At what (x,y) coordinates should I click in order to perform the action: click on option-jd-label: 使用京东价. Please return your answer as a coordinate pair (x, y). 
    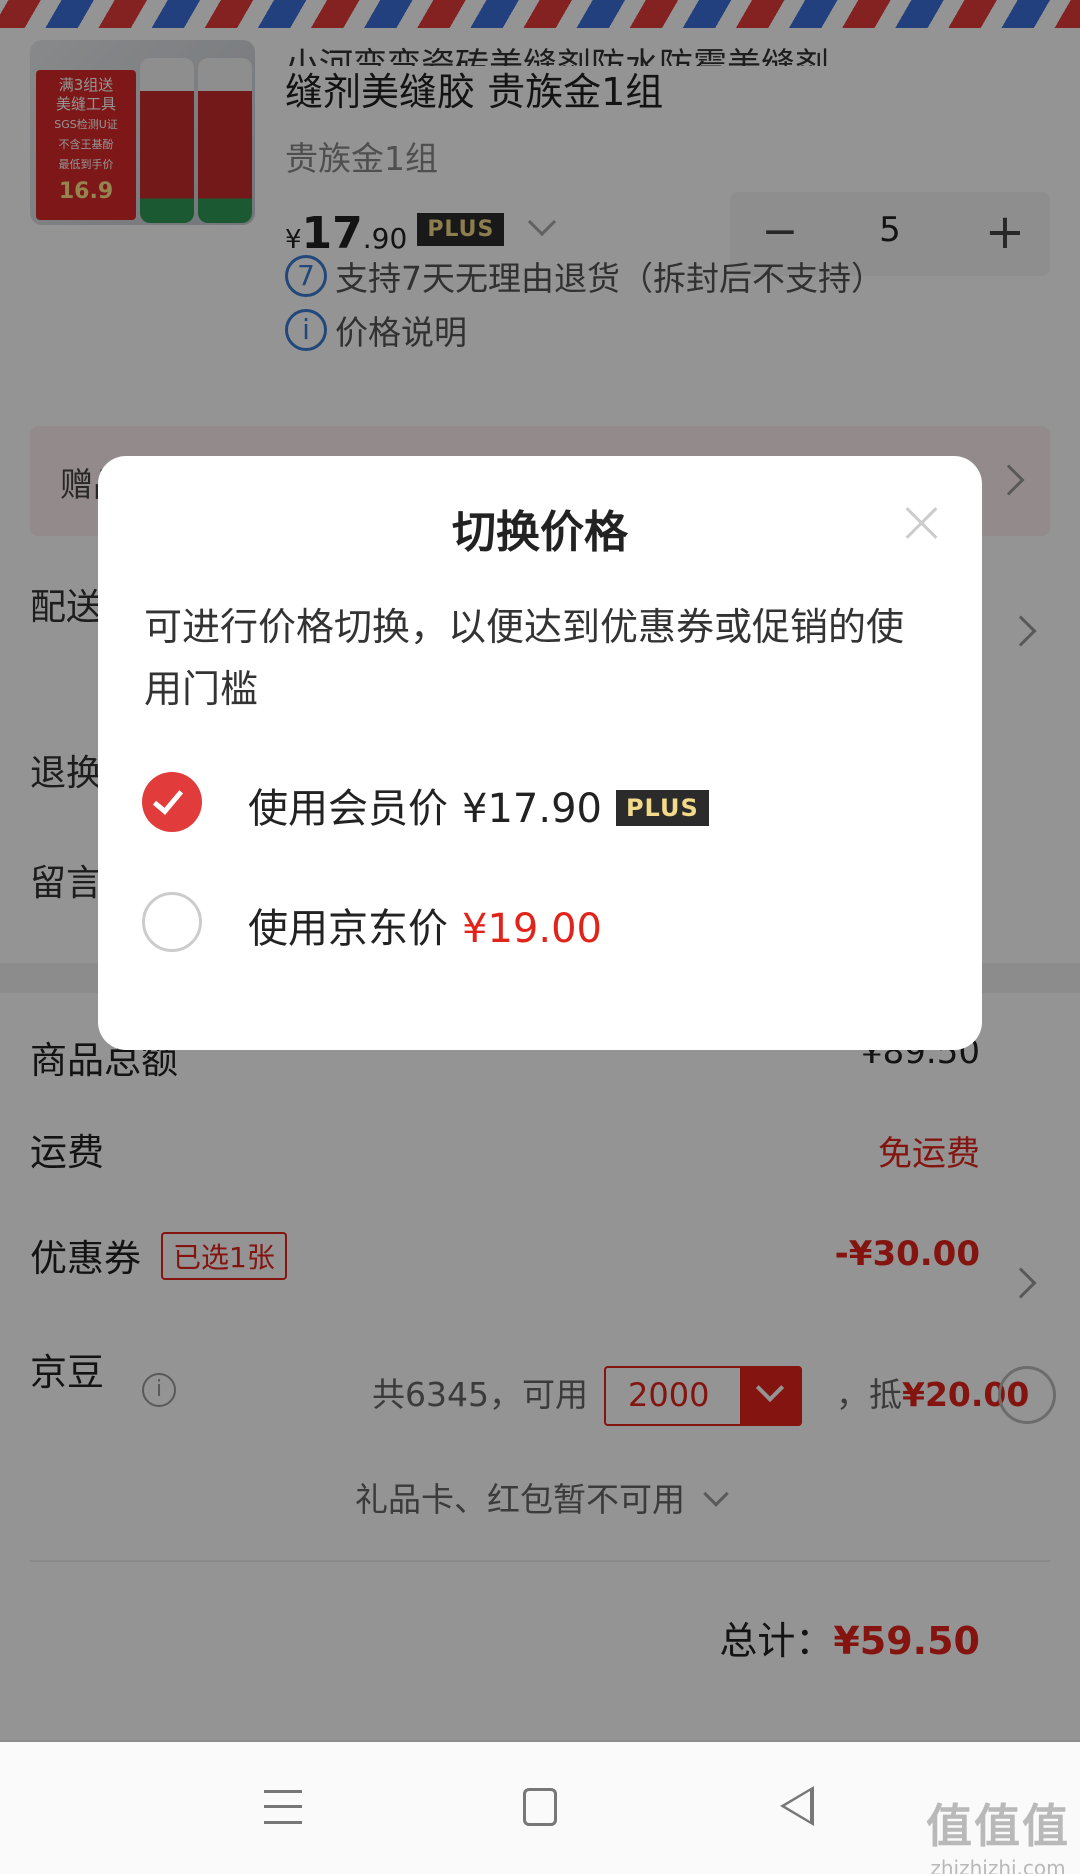
    Looking at the image, I should click on (348, 929).